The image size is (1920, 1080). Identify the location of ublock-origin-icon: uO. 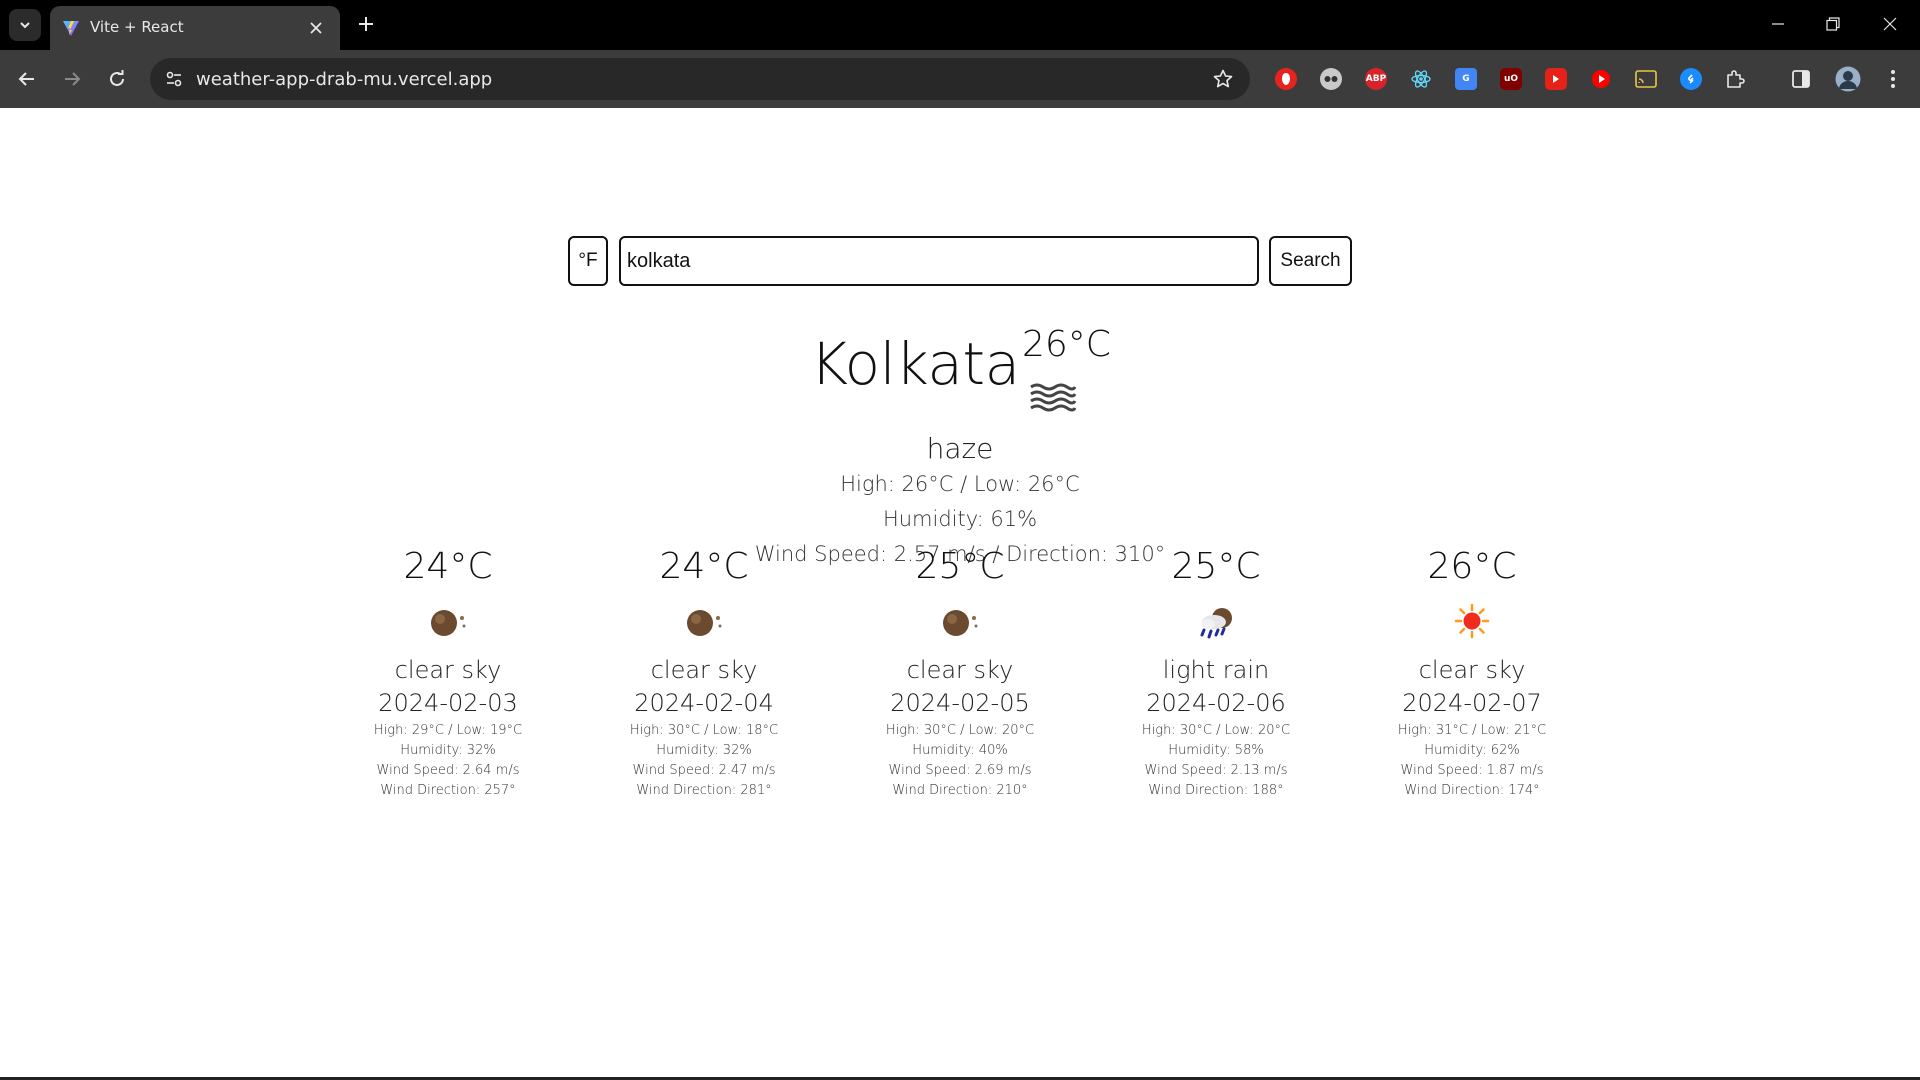
(1511, 79).